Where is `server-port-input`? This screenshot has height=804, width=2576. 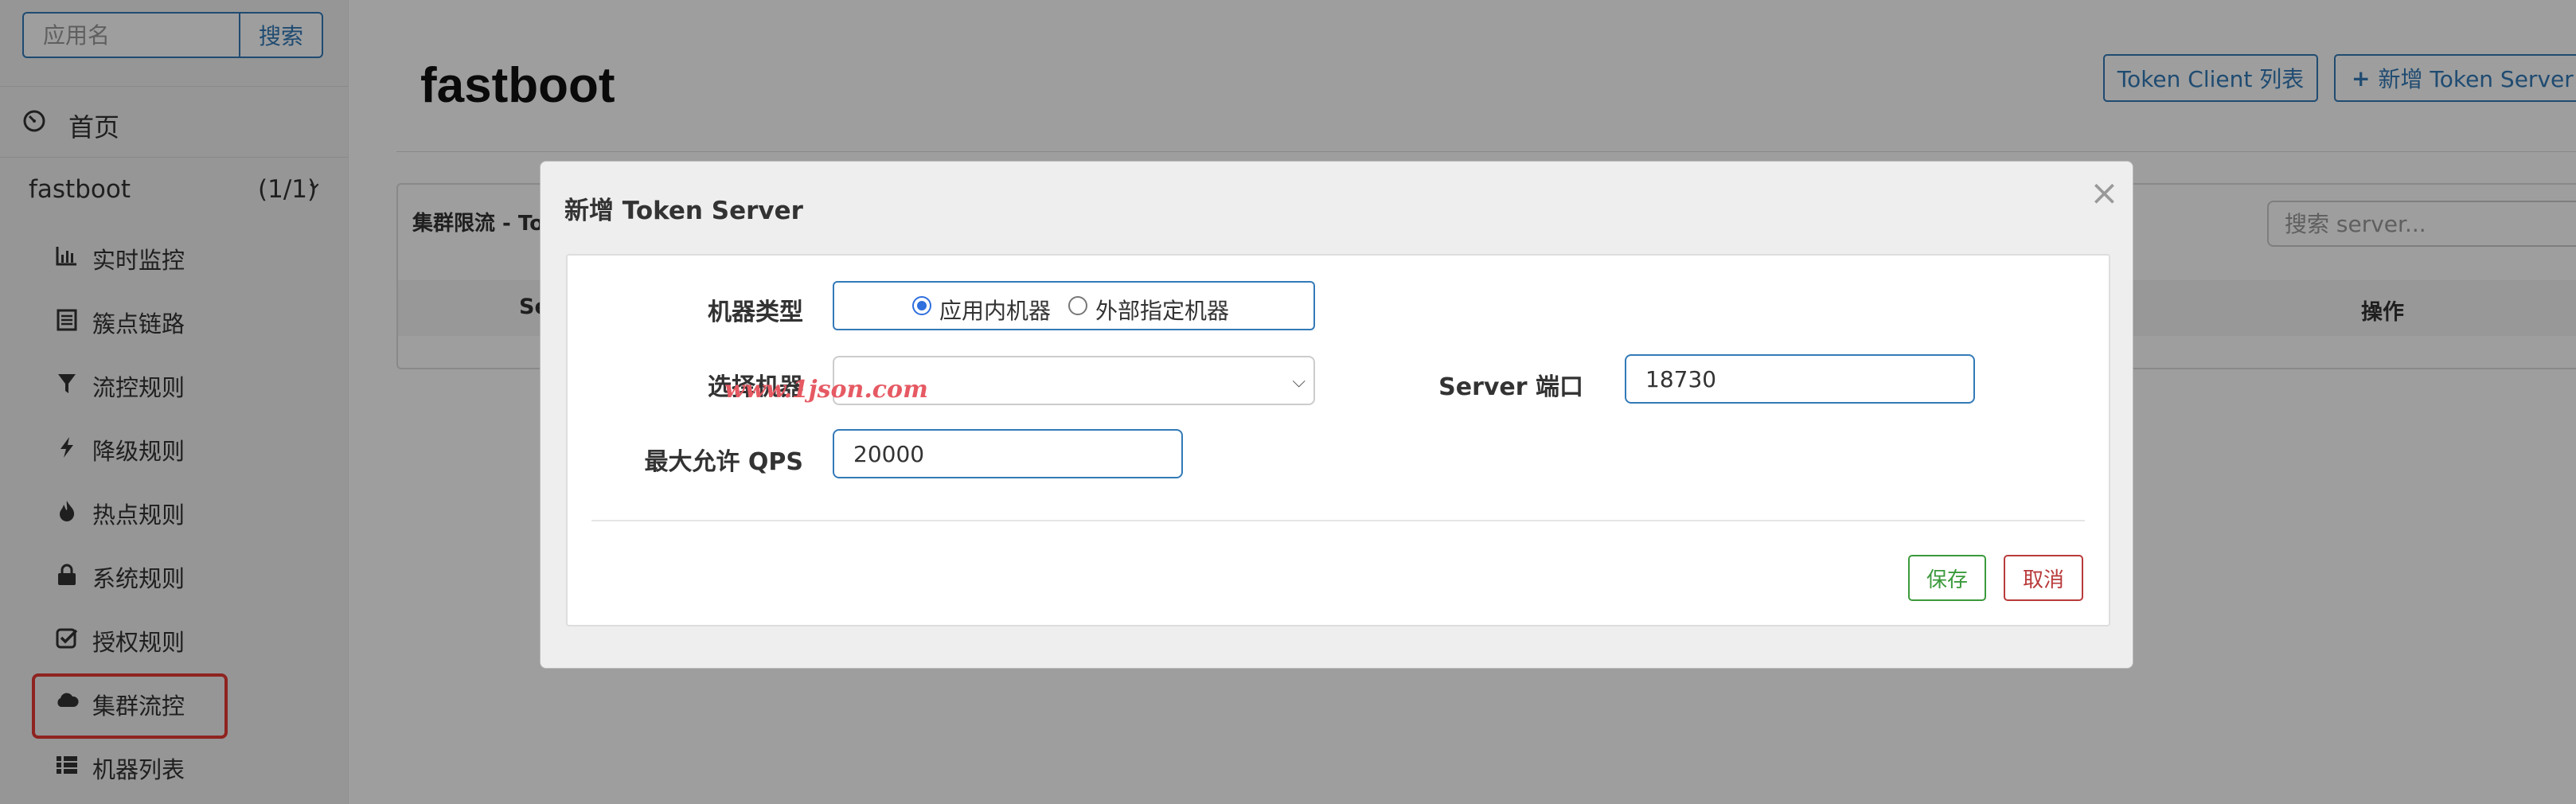
server-port-input is located at coordinates (1800, 379).